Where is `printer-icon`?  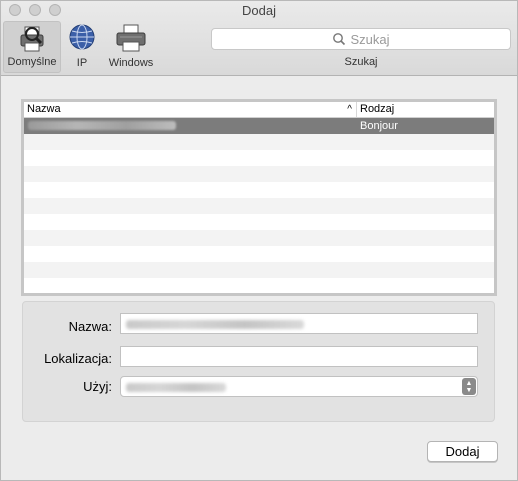 printer-icon is located at coordinates (131, 38).